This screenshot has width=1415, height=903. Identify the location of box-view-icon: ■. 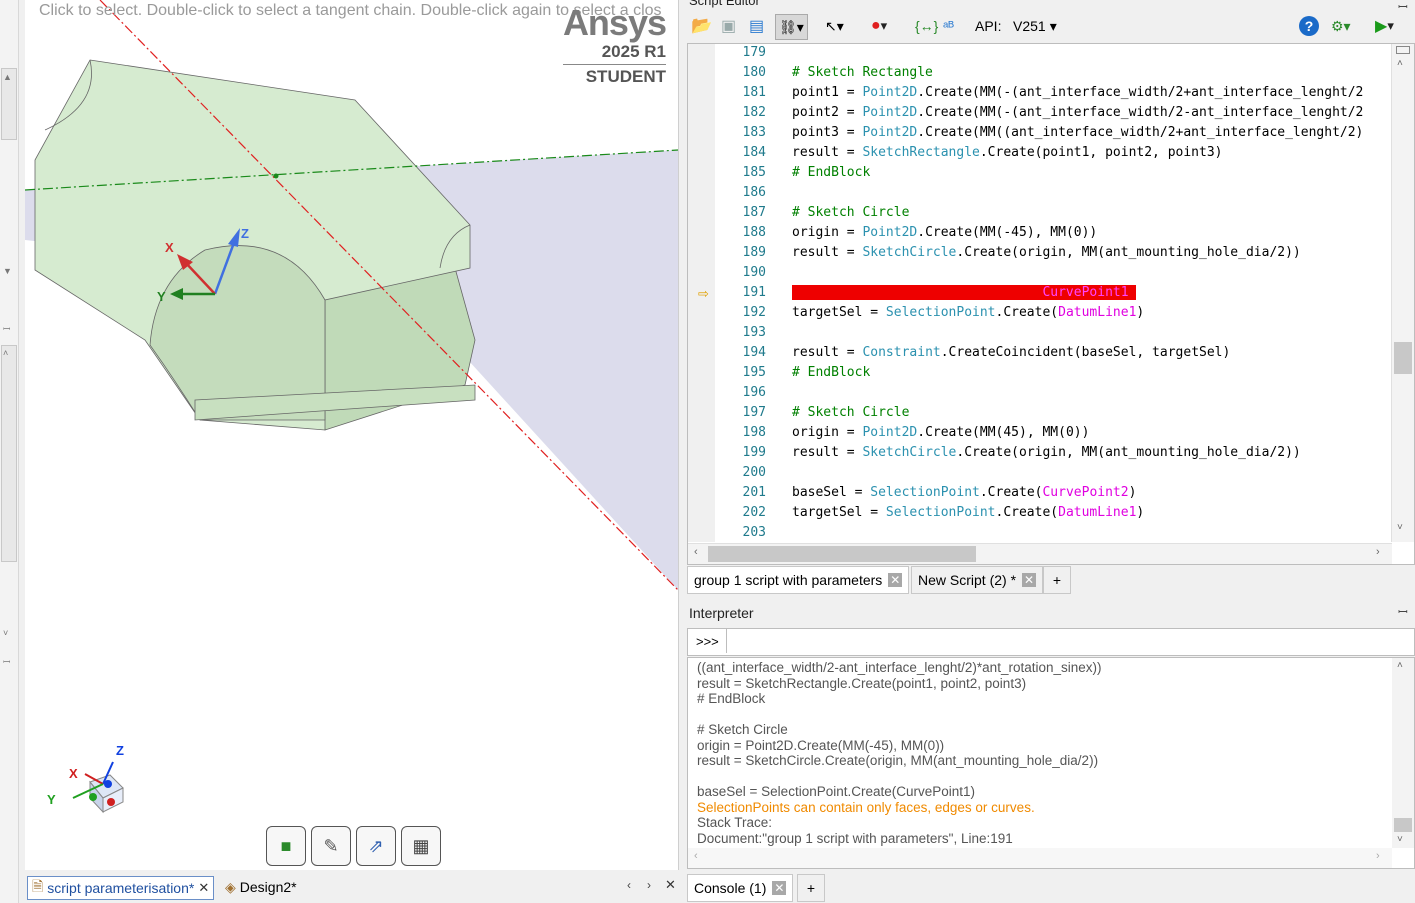
(286, 846).